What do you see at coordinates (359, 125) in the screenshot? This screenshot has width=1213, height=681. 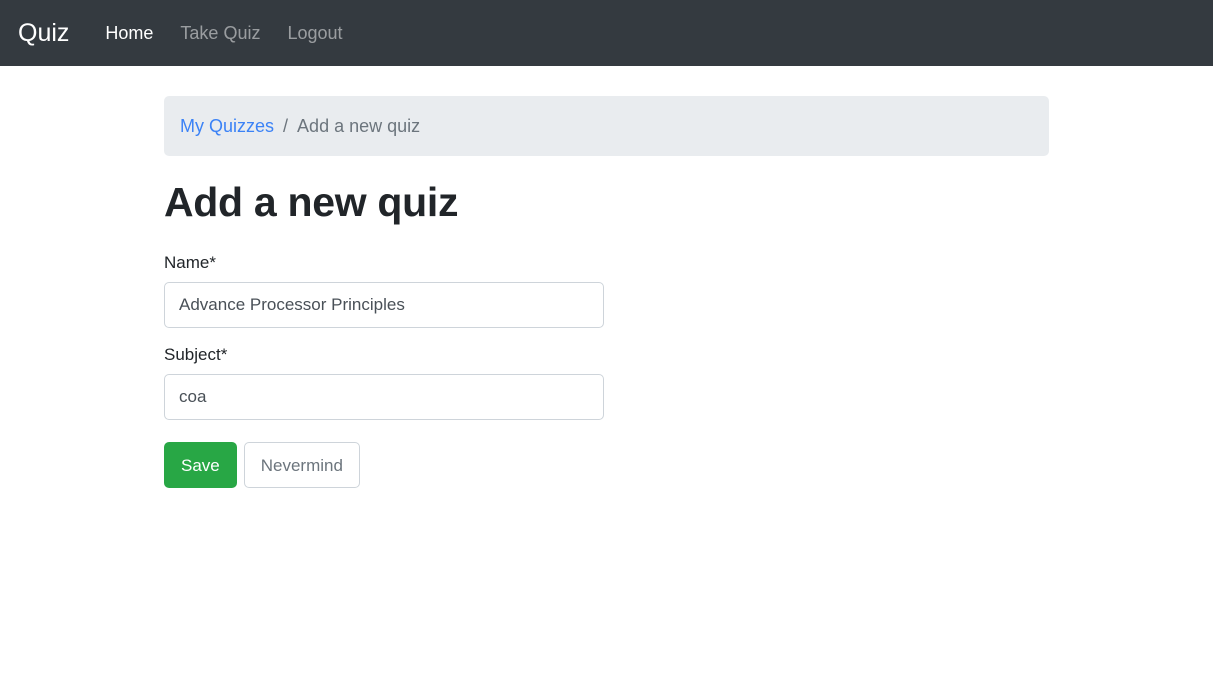 I see `breadcrumb-item-current: Add a new quiz` at bounding box center [359, 125].